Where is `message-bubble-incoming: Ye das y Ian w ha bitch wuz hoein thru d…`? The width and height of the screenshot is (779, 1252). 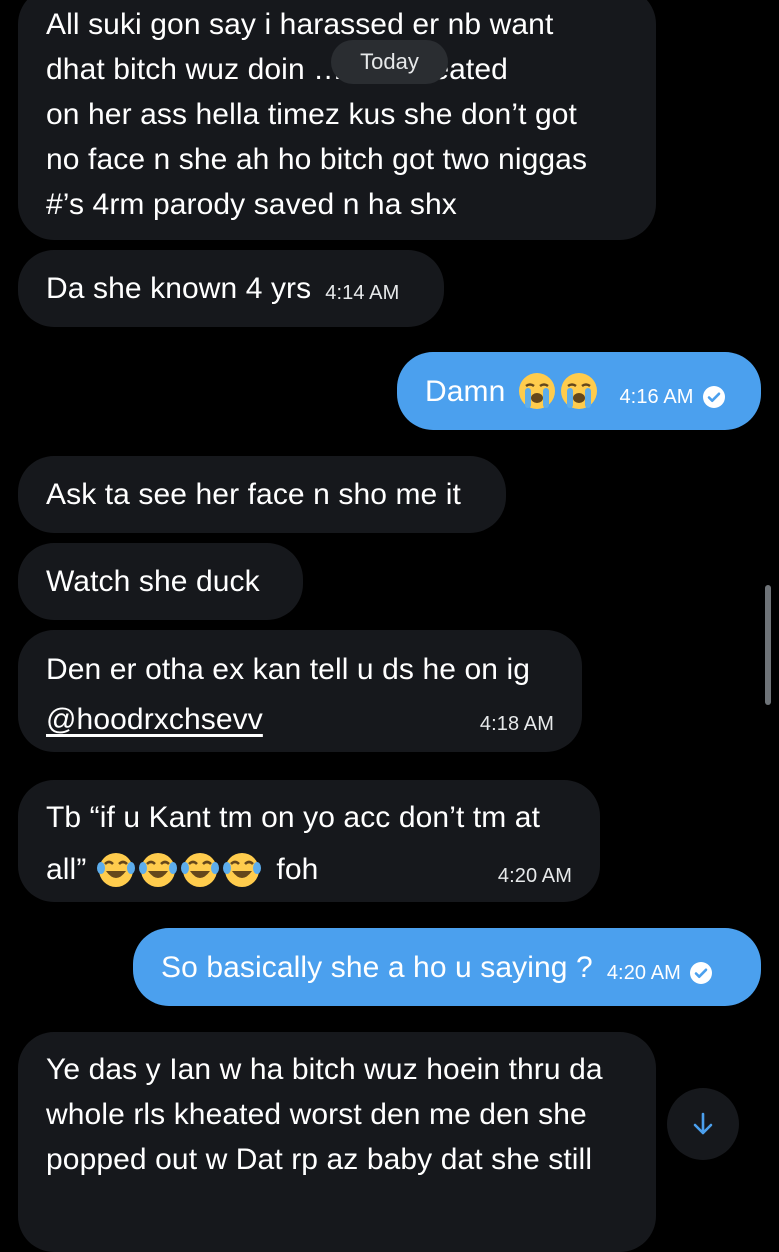
message-bubble-incoming: Ye das y Ian w ha bitch wuz hoein thru d… is located at coordinates (337, 1142).